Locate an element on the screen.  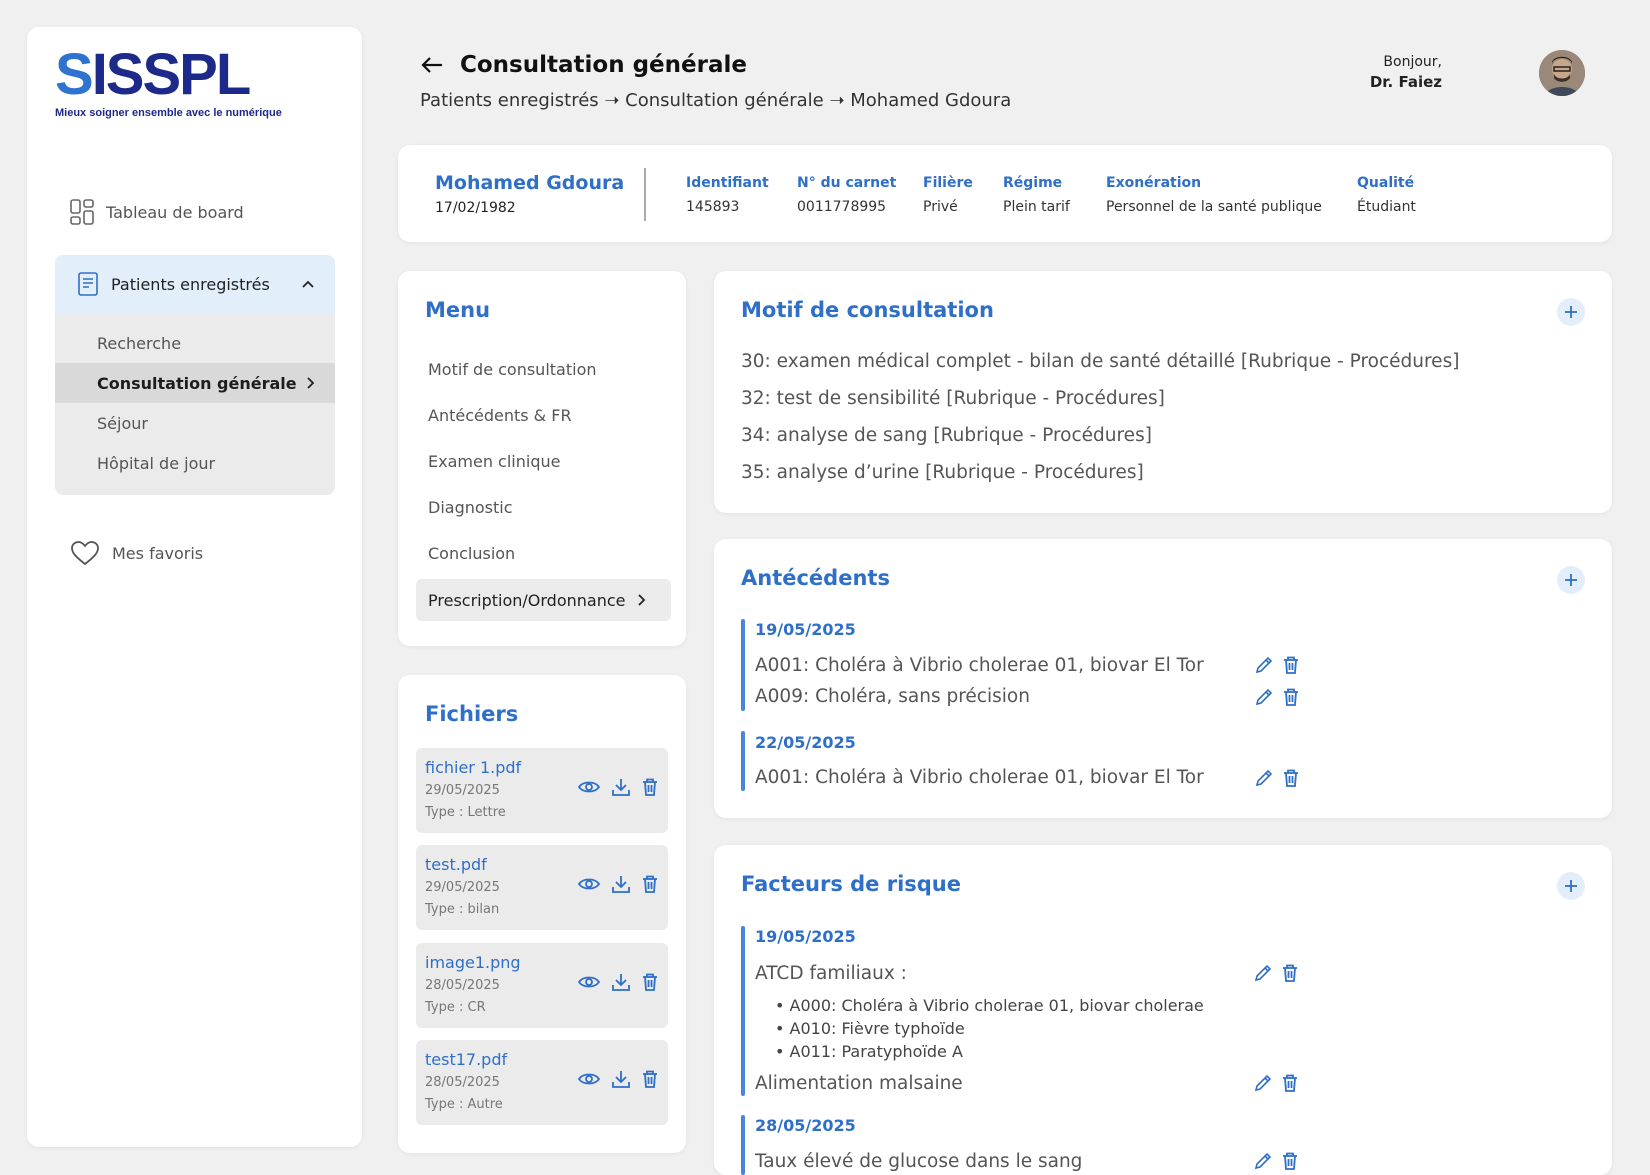
user-name: Dr. Faiez is located at coordinates (1405, 82).